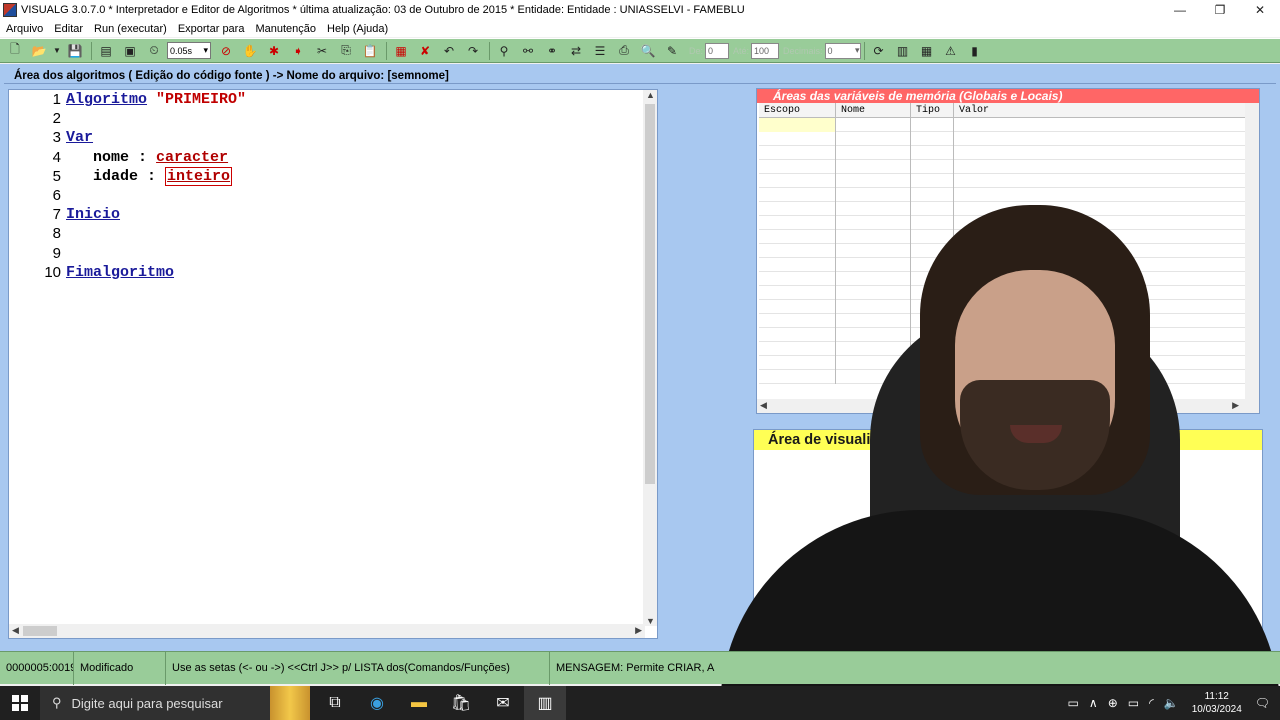  Describe the element at coordinates (329, 99) in the screenshot. I see `code-line: 1 Algoritmo "PRIMEIRO"` at that location.